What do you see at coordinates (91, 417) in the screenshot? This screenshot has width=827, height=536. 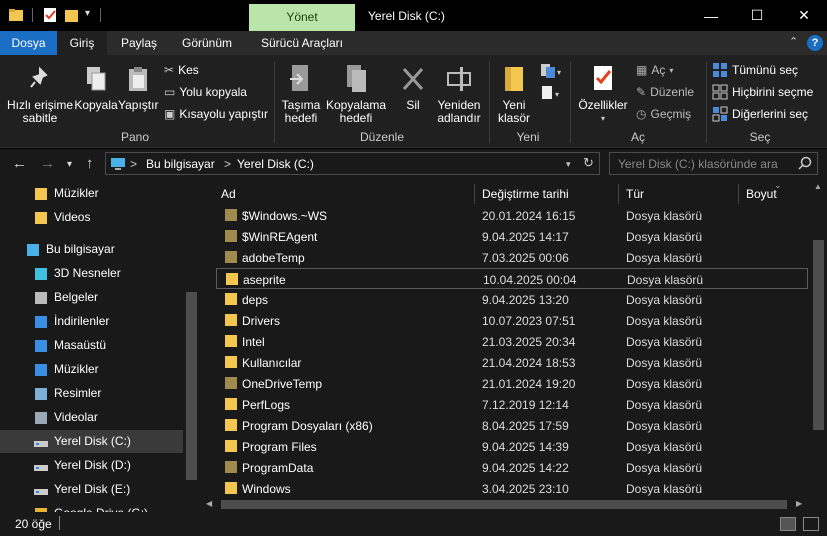 I see `nav-item: Videolar` at bounding box center [91, 417].